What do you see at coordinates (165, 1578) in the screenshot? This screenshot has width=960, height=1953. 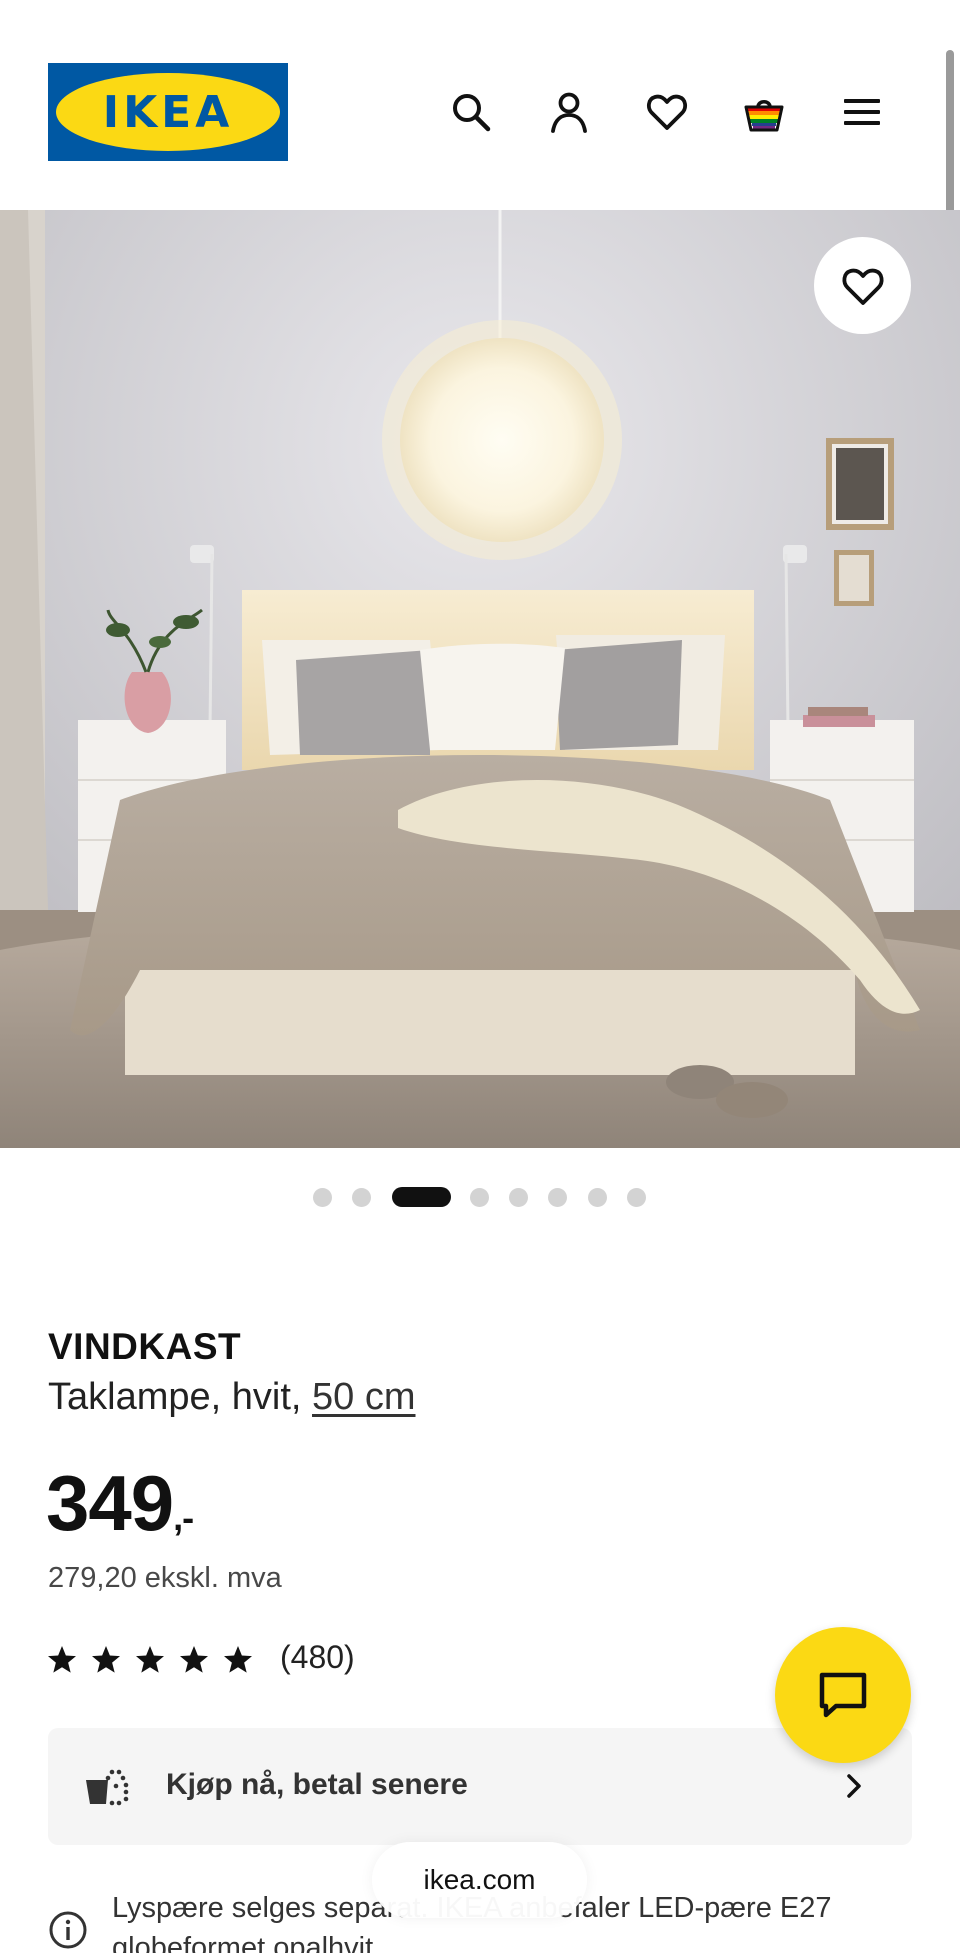 I see `price-ex-vat: 279,20 ekskl. mva` at bounding box center [165, 1578].